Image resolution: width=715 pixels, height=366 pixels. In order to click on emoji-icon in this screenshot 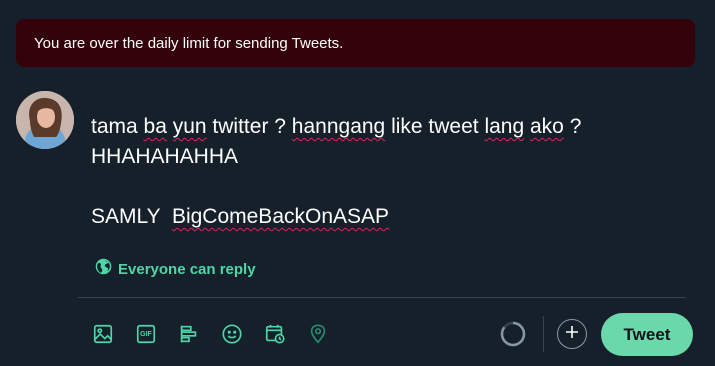, I will do `click(232, 334)`.